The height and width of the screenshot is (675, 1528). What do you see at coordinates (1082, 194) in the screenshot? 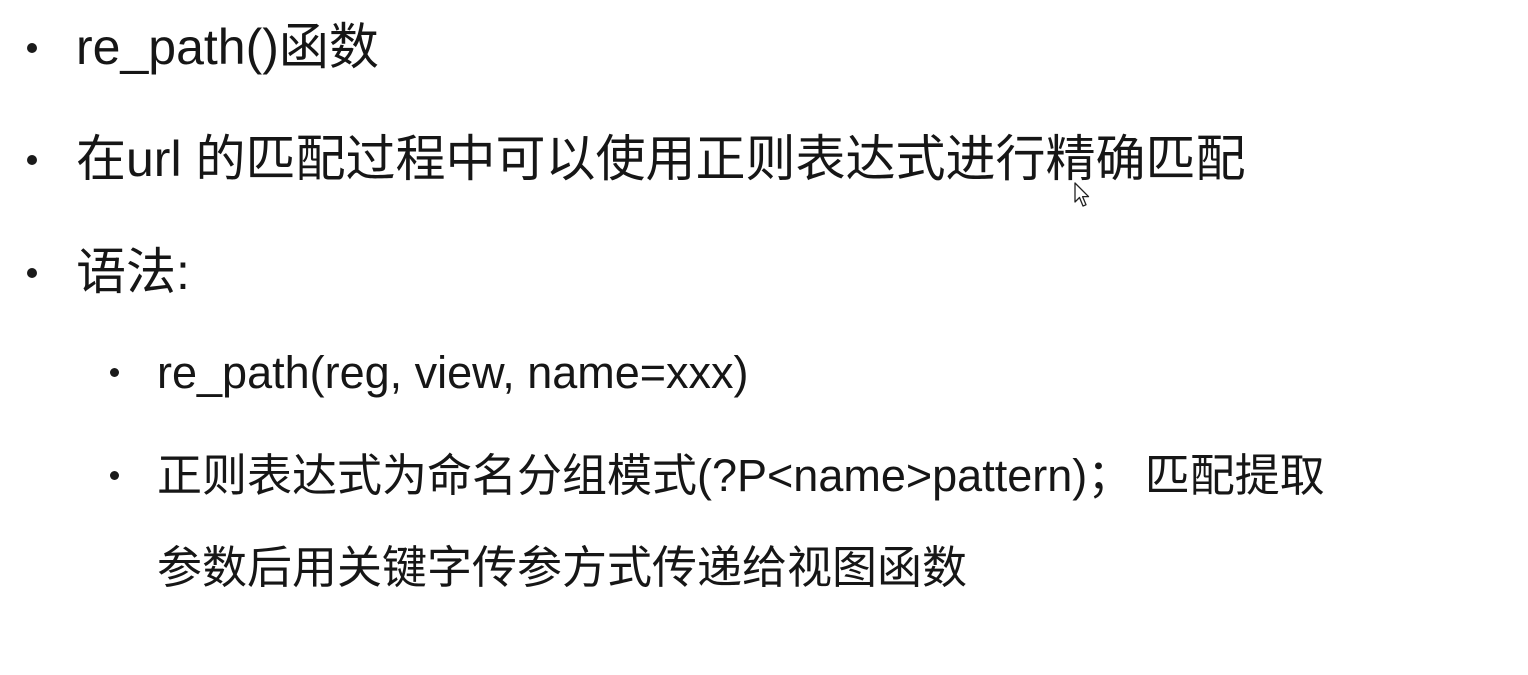
I see `mouse-pointer-icon` at bounding box center [1082, 194].